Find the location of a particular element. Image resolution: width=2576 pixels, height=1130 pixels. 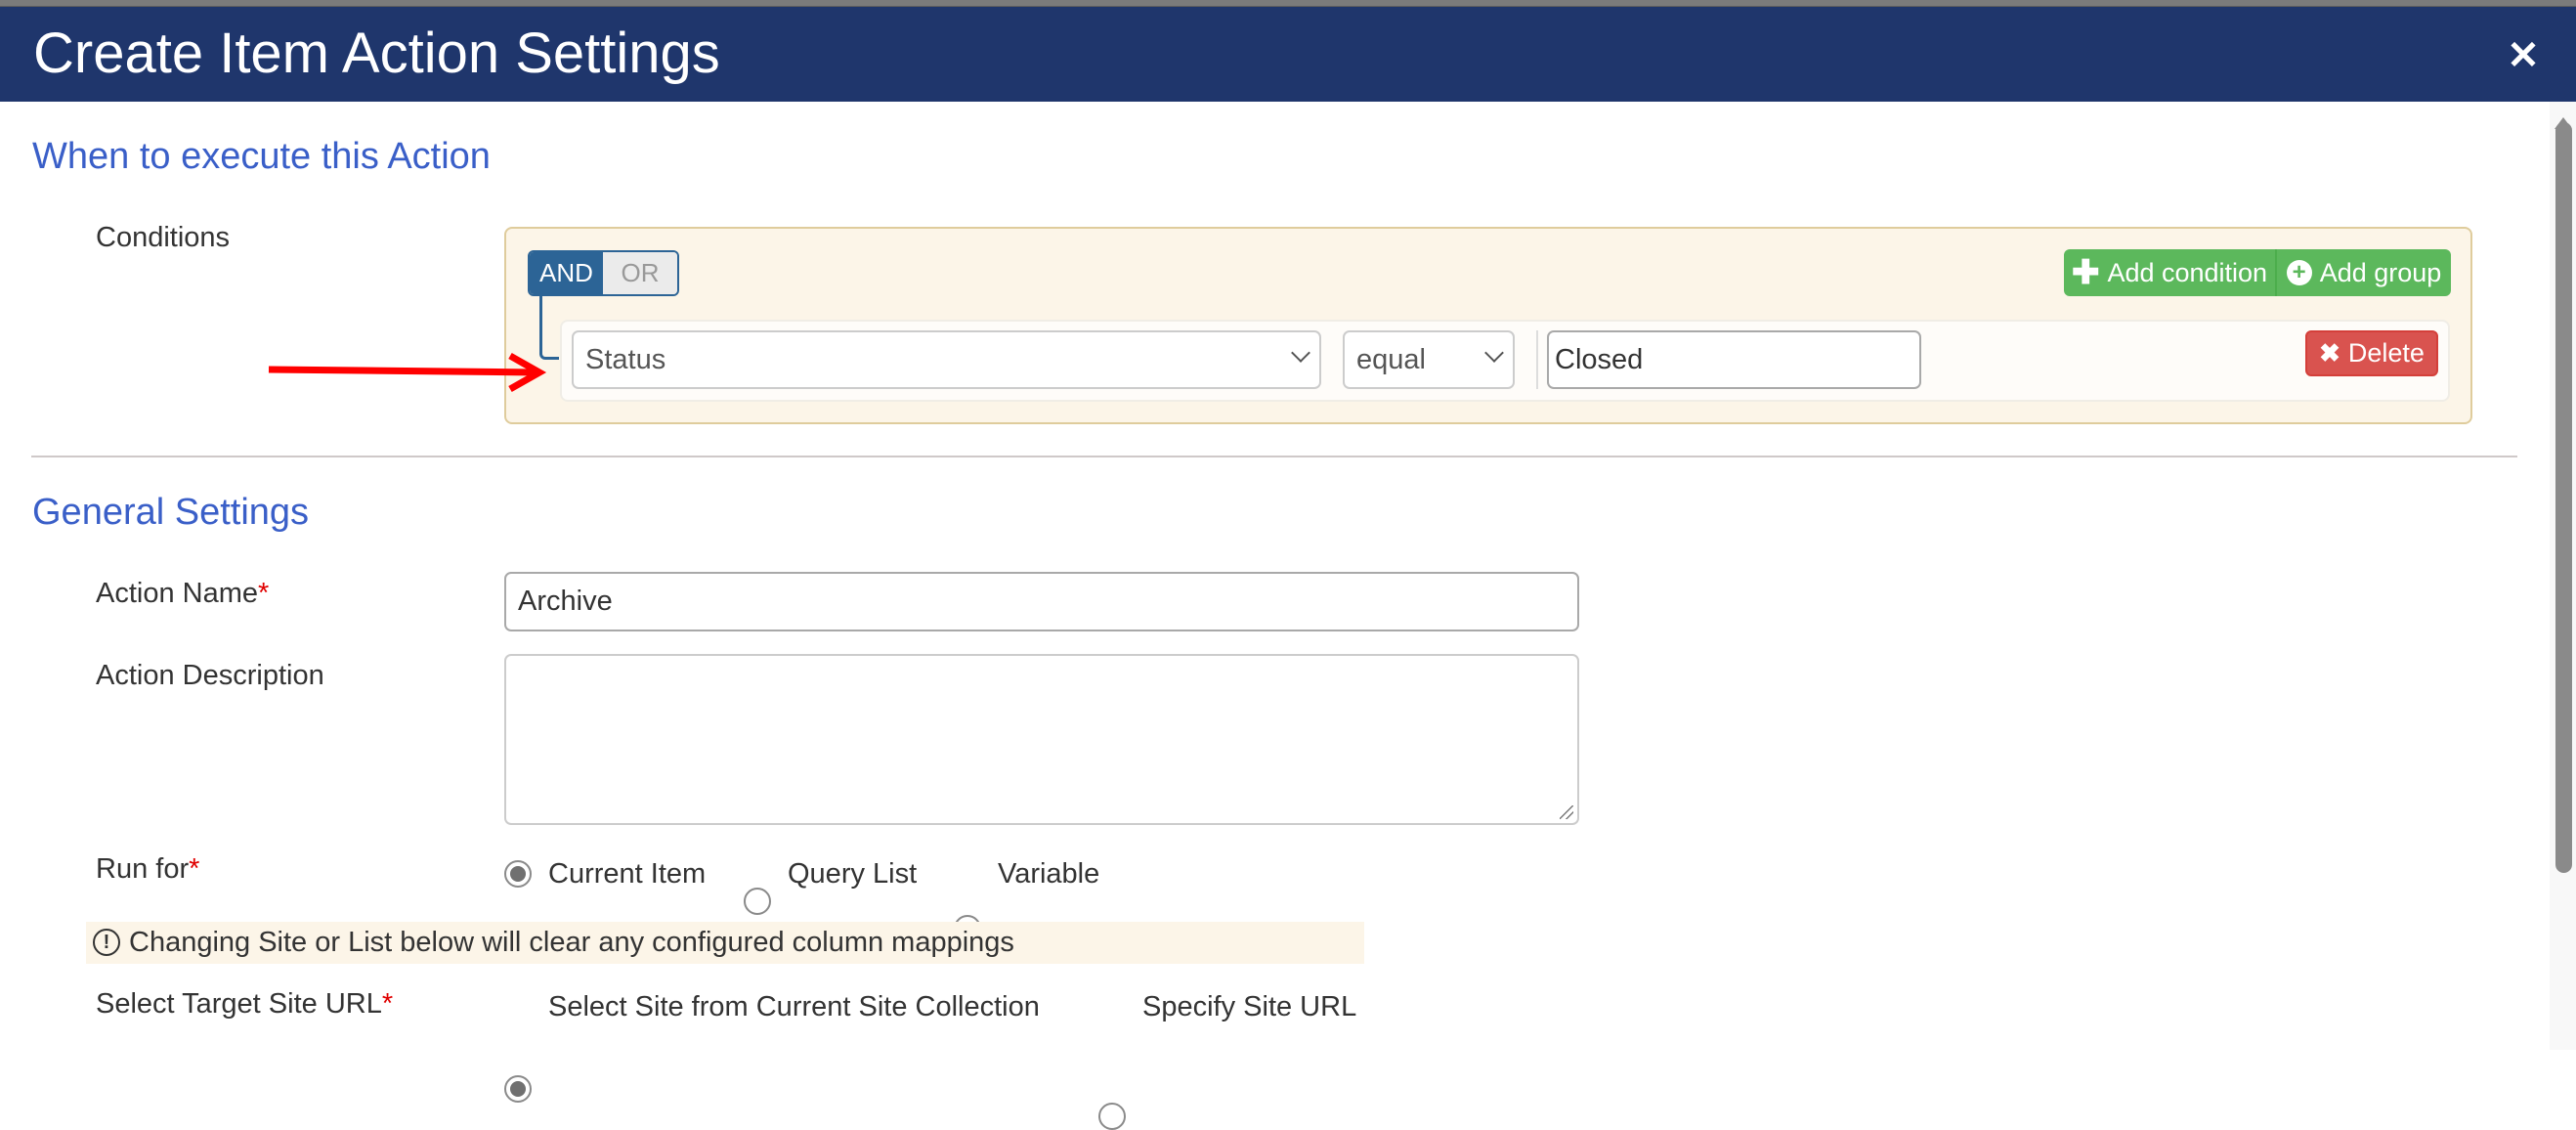

radio-label-current-site-collection: Select Site from Current Site Collection is located at coordinates (794, 1006).